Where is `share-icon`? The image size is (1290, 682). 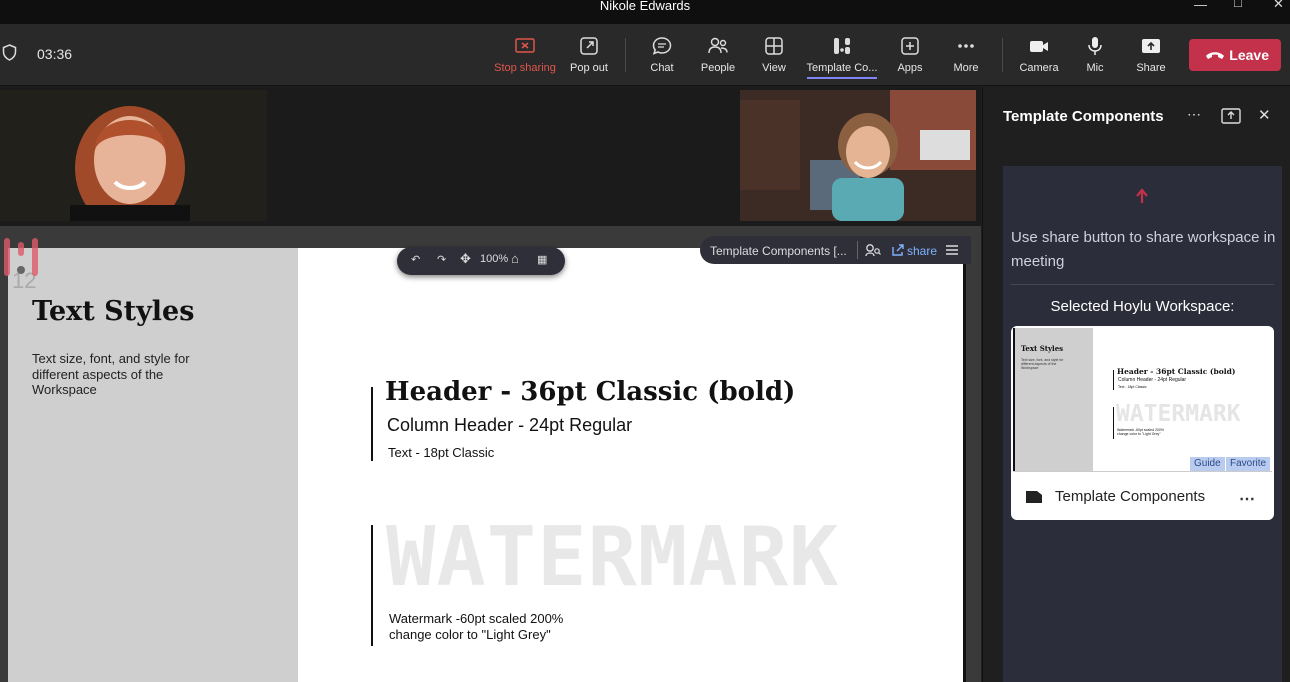 share-icon is located at coordinates (898, 250).